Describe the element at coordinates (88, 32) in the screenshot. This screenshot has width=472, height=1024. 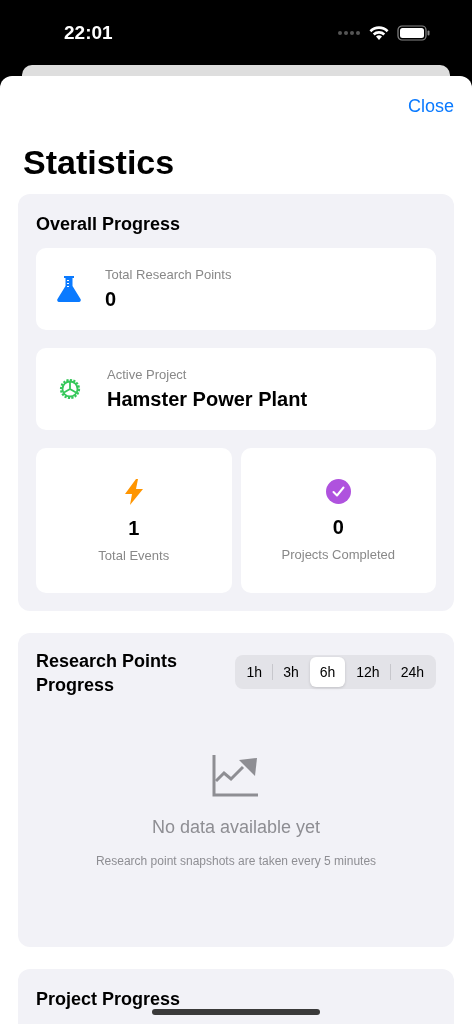
I see `status-time: 22:01` at that location.